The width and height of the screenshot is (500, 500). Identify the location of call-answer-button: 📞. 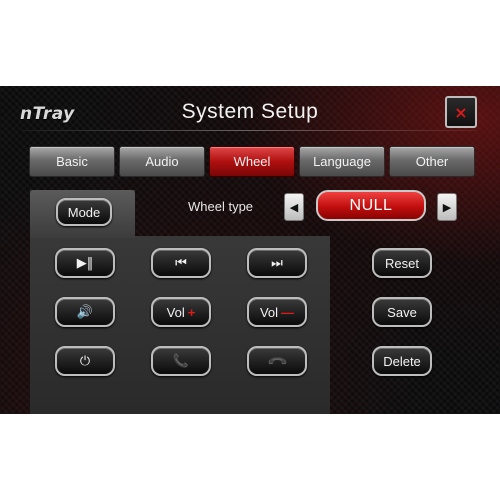
(181, 361).